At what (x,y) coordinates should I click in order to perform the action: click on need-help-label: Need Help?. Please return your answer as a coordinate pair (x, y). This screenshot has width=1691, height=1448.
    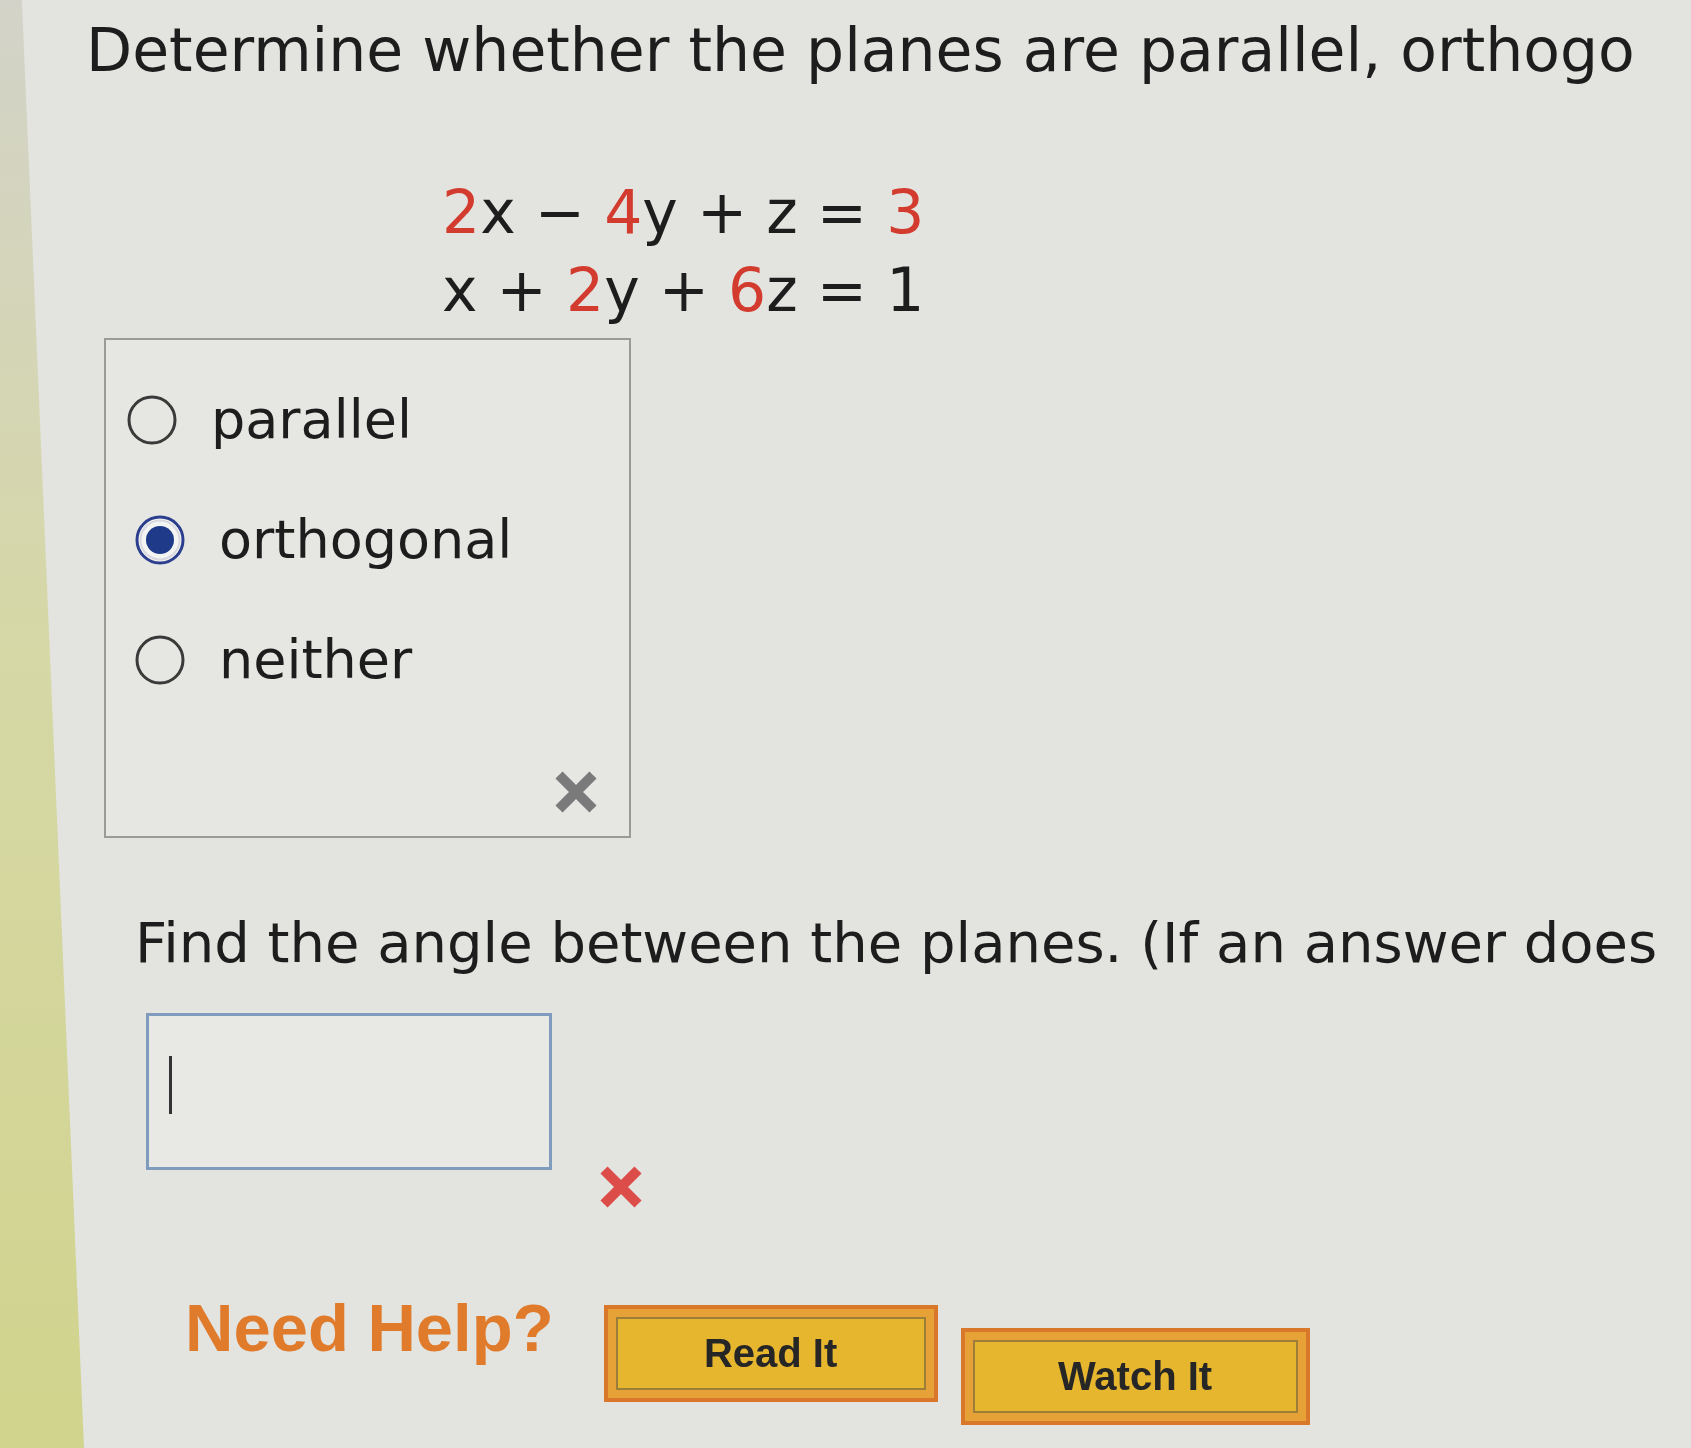
    Looking at the image, I should click on (369, 1328).